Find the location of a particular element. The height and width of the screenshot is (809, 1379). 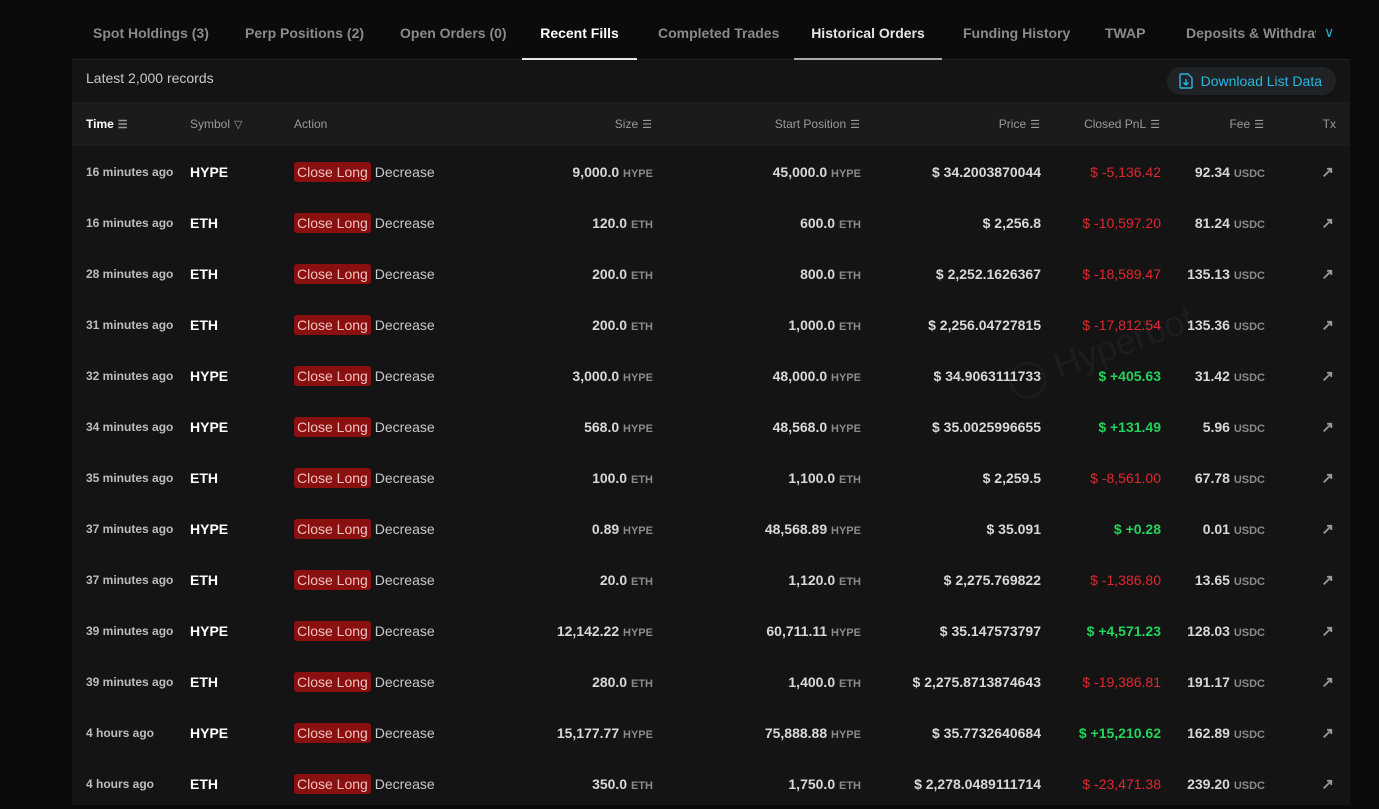

fill-price: $ 2,275.769822 is located at coordinates (992, 579).